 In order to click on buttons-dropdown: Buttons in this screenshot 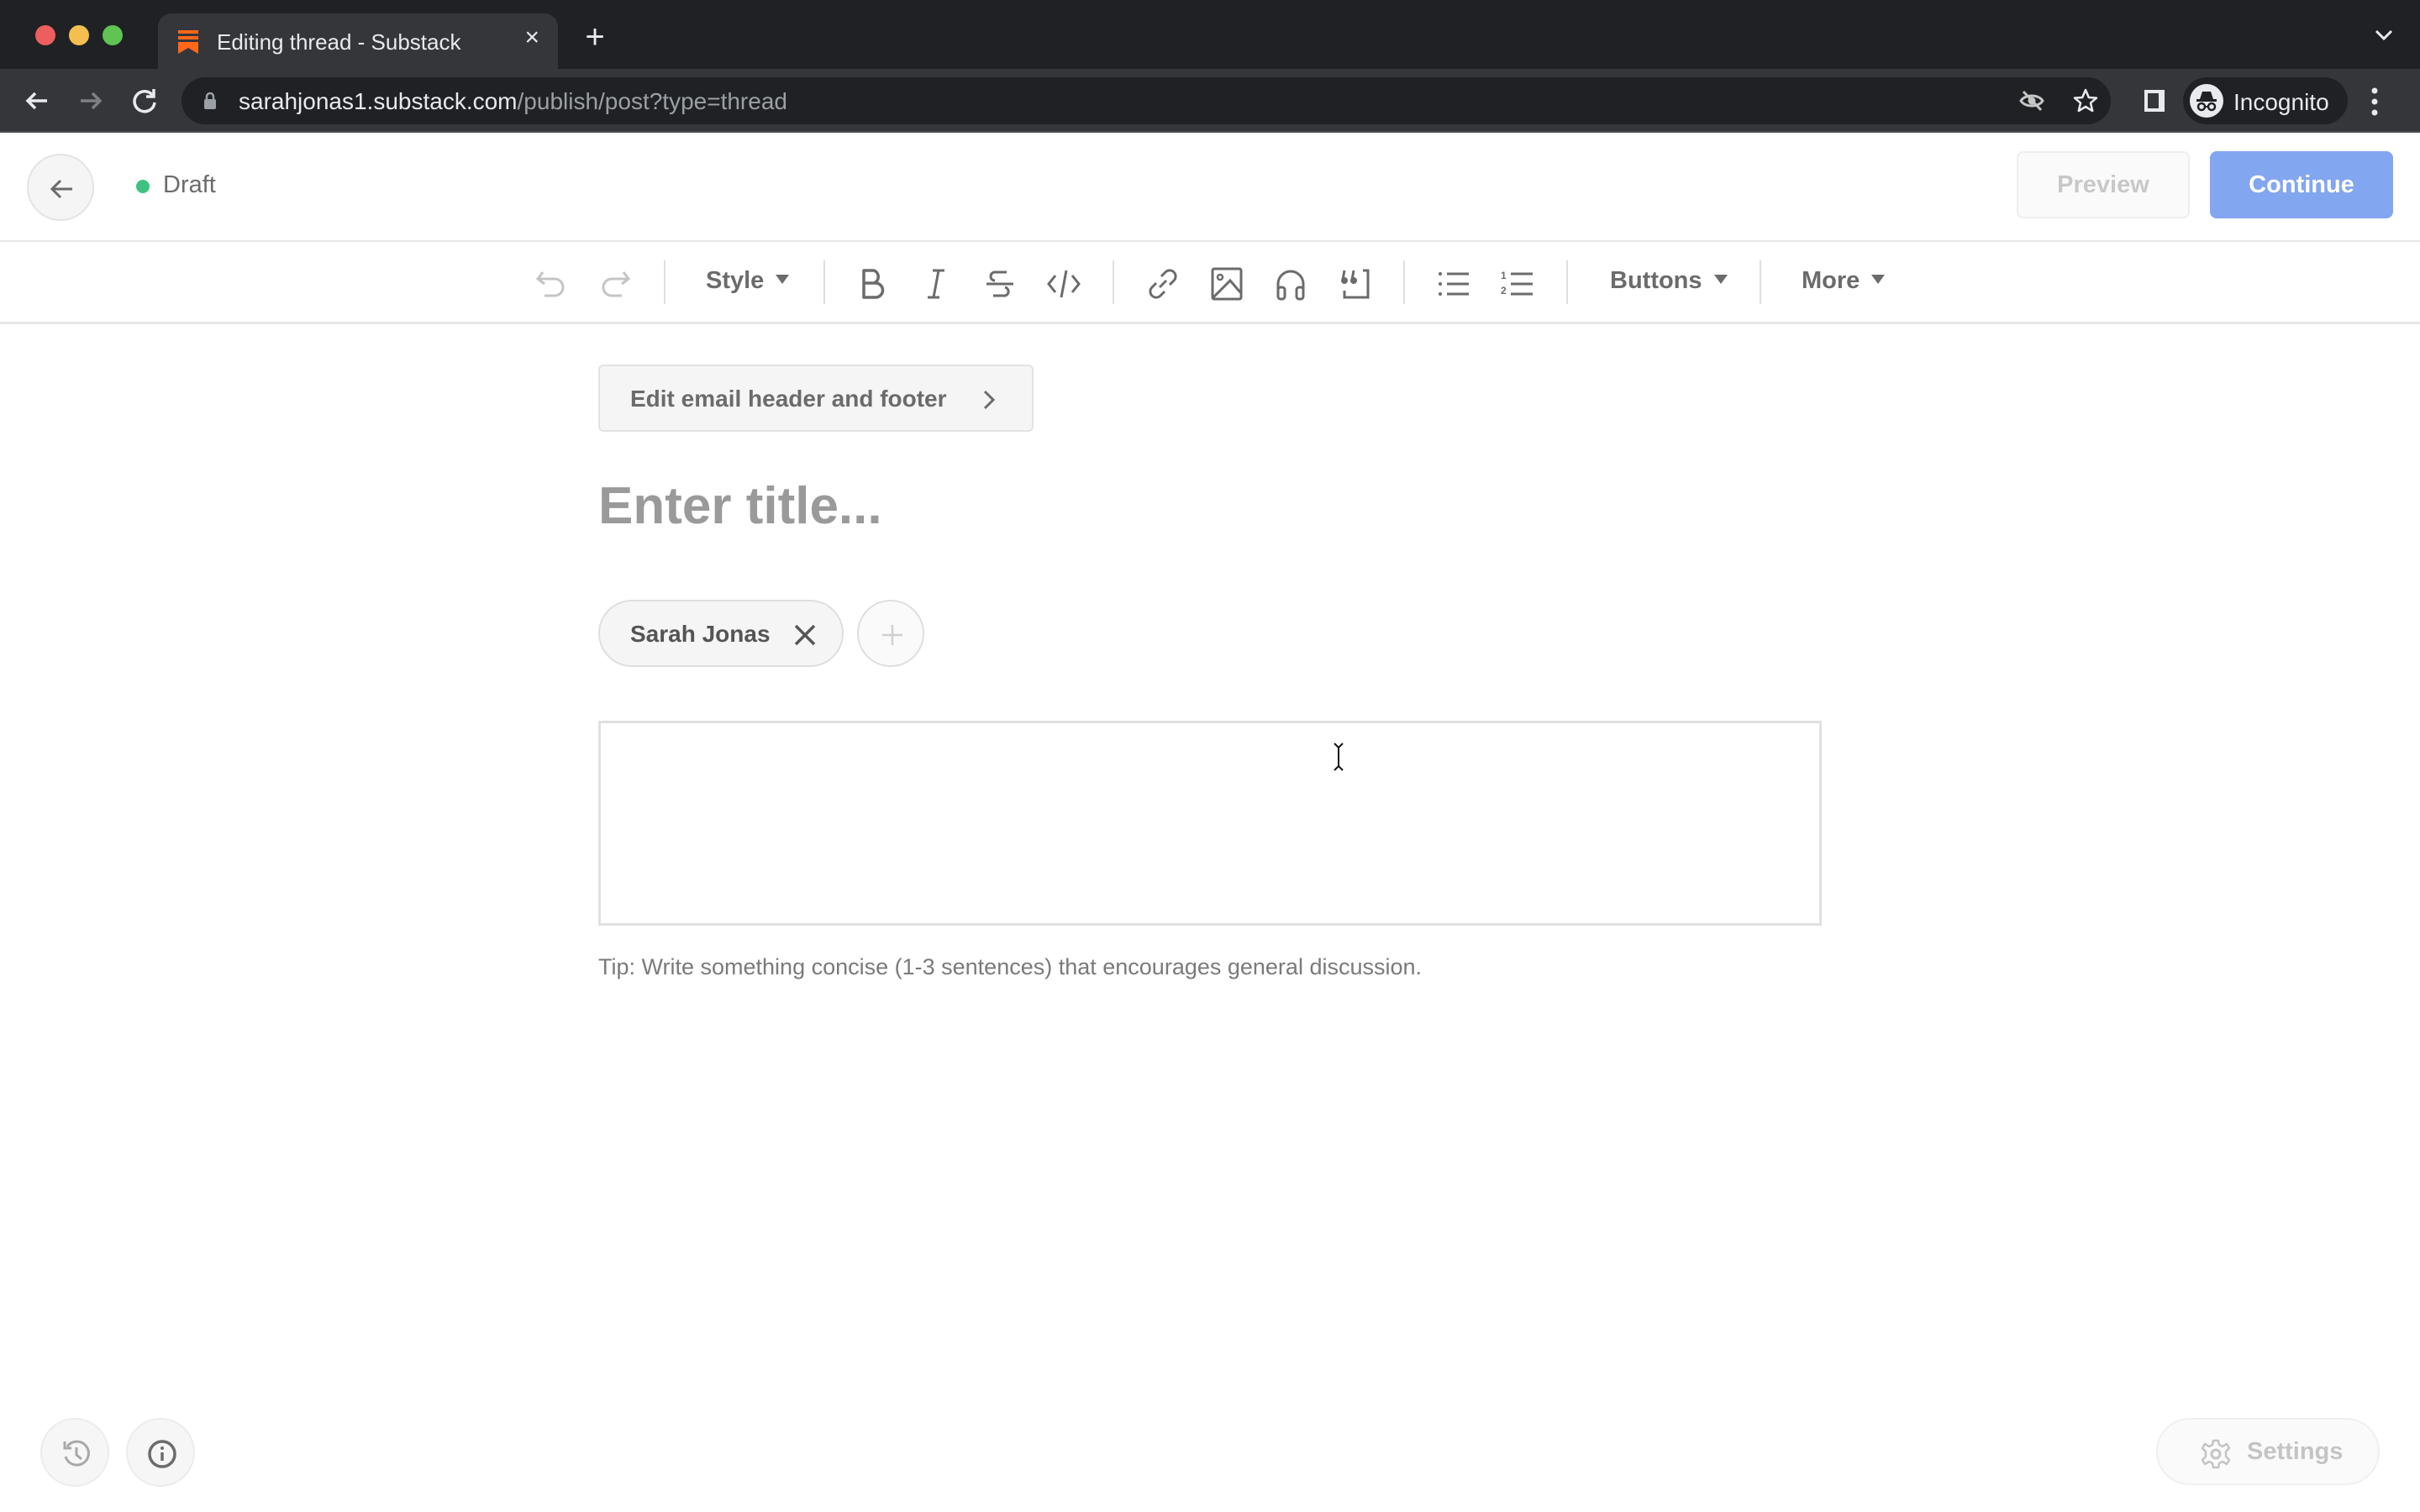, I will do `click(1669, 281)`.